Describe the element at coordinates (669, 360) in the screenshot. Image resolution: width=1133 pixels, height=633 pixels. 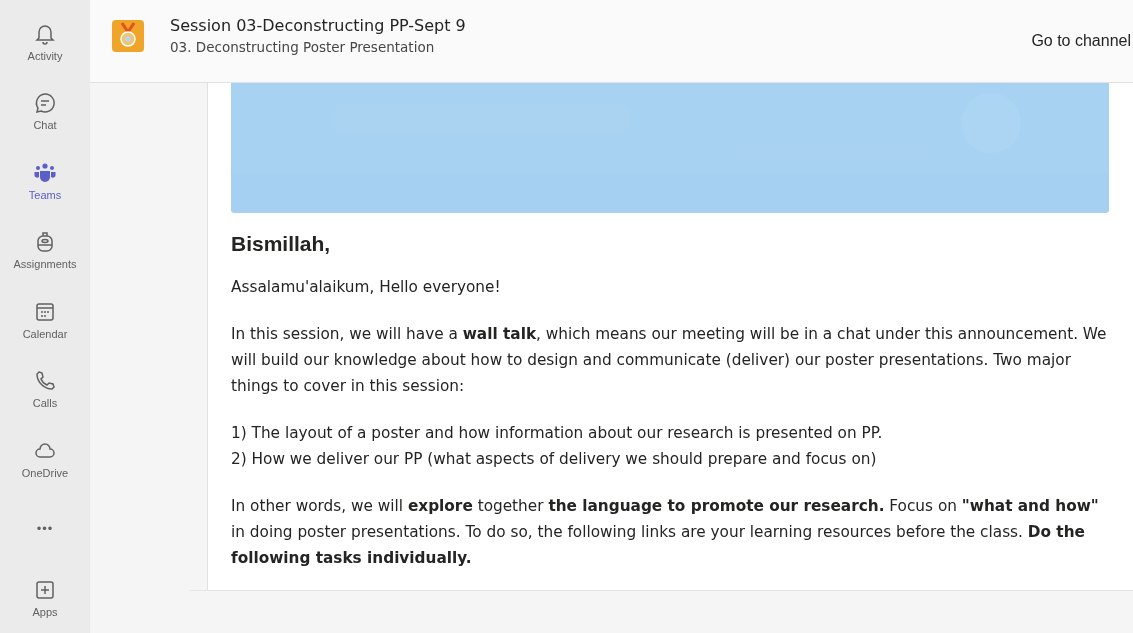
I see `paragraph: In this session, we will have a wall talk, which means our meeting will be in a chat under this announcement. We will build our knowledge about how to design and communicate (deliver) our poster presentations. Two major things to cover in this session:` at that location.